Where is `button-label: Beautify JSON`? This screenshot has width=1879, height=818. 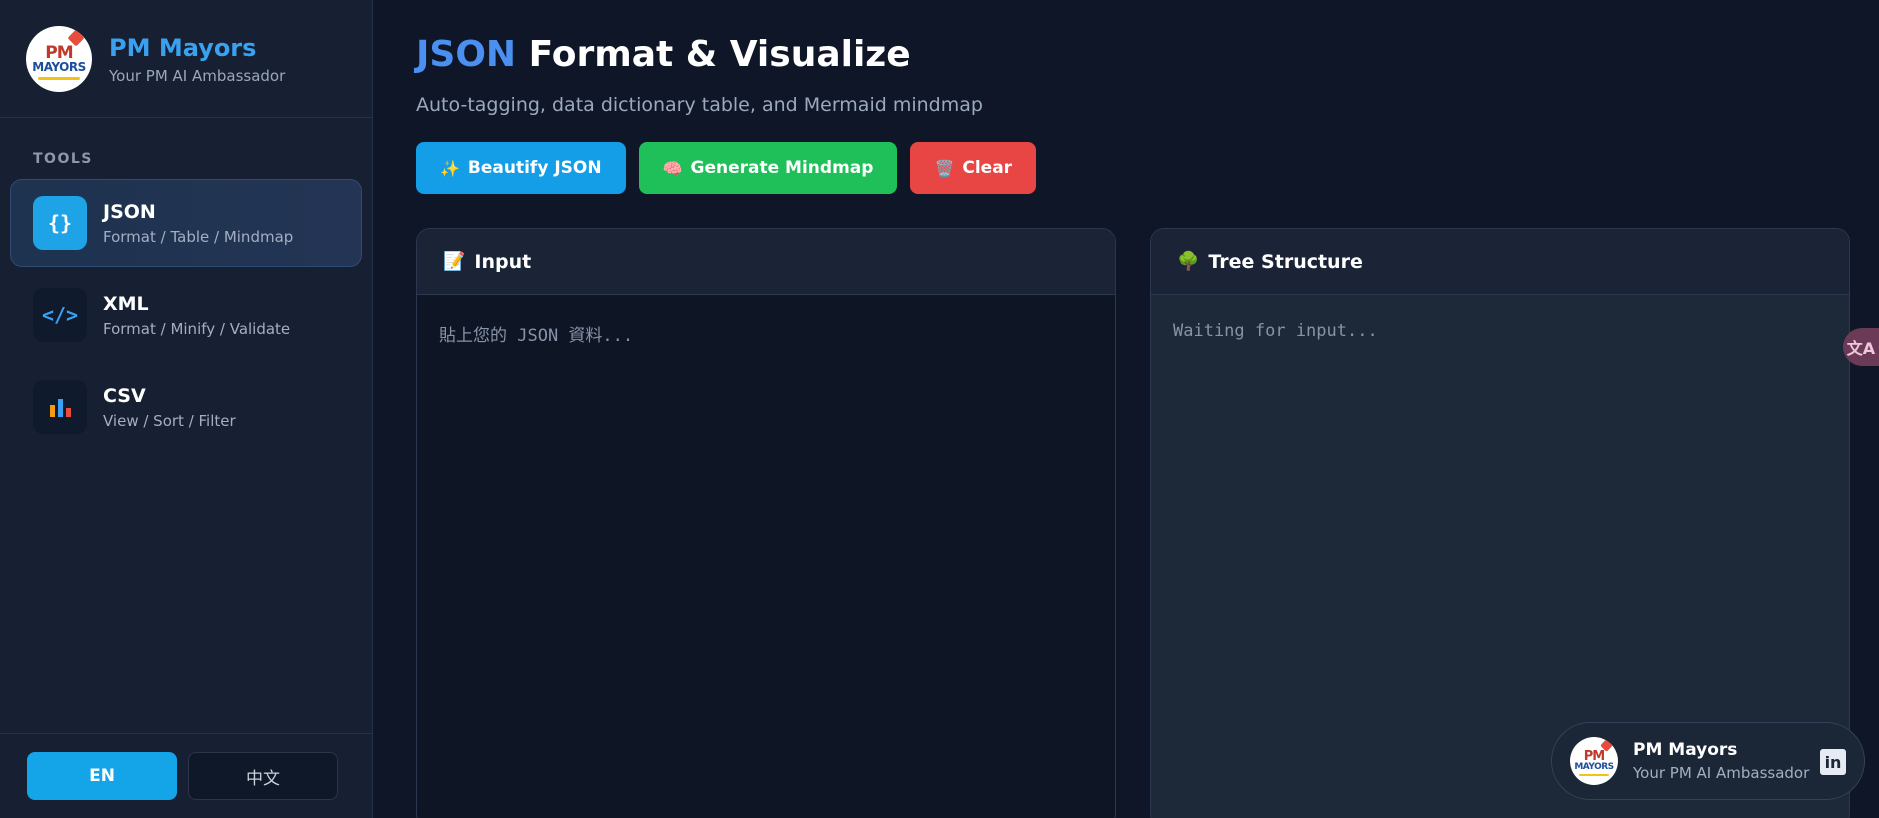 button-label: Beautify JSON is located at coordinates (534, 168).